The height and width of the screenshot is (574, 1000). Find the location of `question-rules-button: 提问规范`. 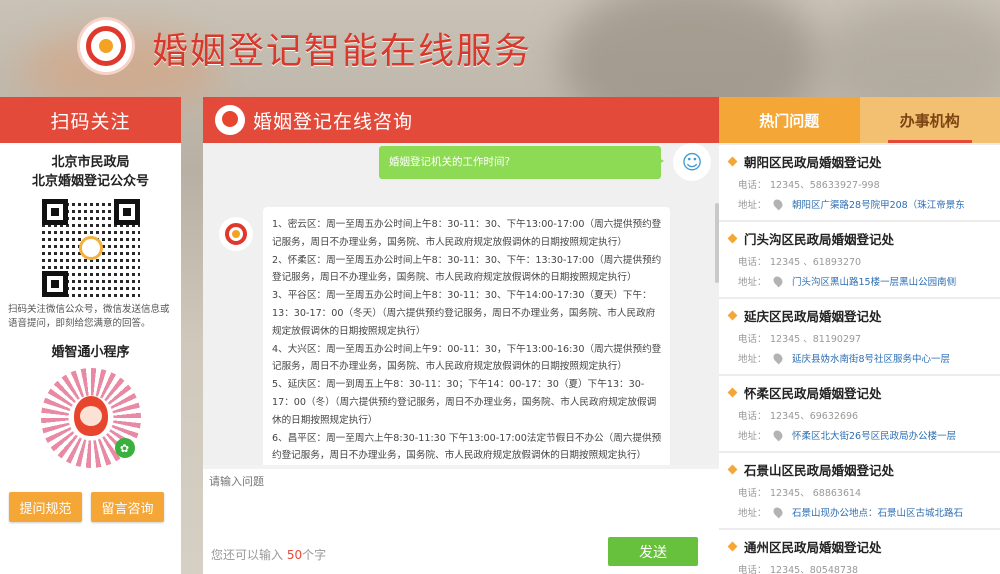

question-rules-button: 提问规范 is located at coordinates (45, 507).